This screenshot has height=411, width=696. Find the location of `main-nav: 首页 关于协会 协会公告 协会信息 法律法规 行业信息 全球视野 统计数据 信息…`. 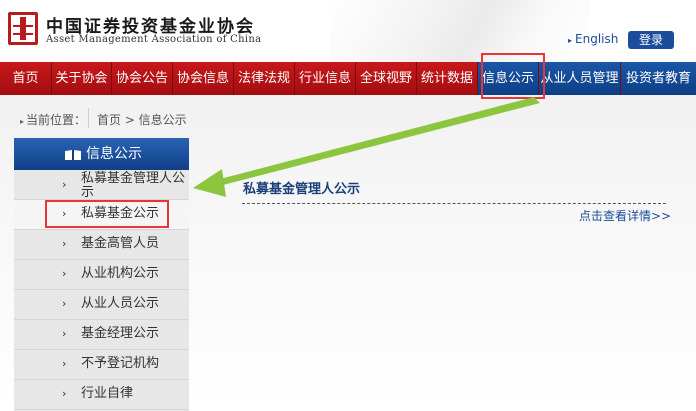

main-nav: 首页 关于协会 协会公告 协会信息 法律法规 行业信息 全球视野 统计数据 信息… is located at coordinates (348, 78).